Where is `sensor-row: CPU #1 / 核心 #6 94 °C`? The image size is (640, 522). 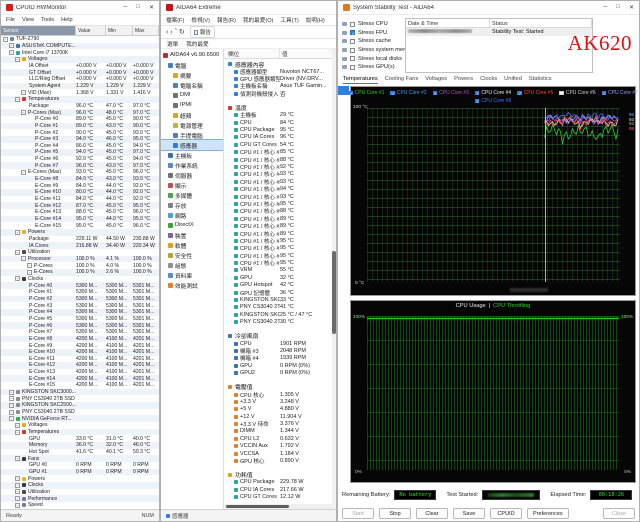
sensor-row: CPU #1 / 核心 #6 94 °C is located at coordinates (278, 189).